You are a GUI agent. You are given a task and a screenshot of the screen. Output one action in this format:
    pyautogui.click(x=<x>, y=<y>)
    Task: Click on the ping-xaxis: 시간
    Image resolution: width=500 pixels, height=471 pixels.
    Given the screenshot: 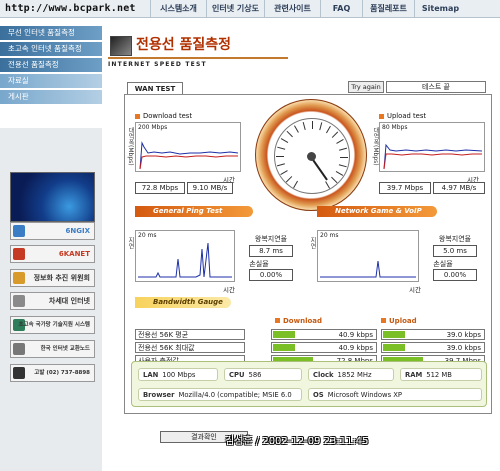 What is the action you would take?
    pyautogui.click(x=229, y=290)
    